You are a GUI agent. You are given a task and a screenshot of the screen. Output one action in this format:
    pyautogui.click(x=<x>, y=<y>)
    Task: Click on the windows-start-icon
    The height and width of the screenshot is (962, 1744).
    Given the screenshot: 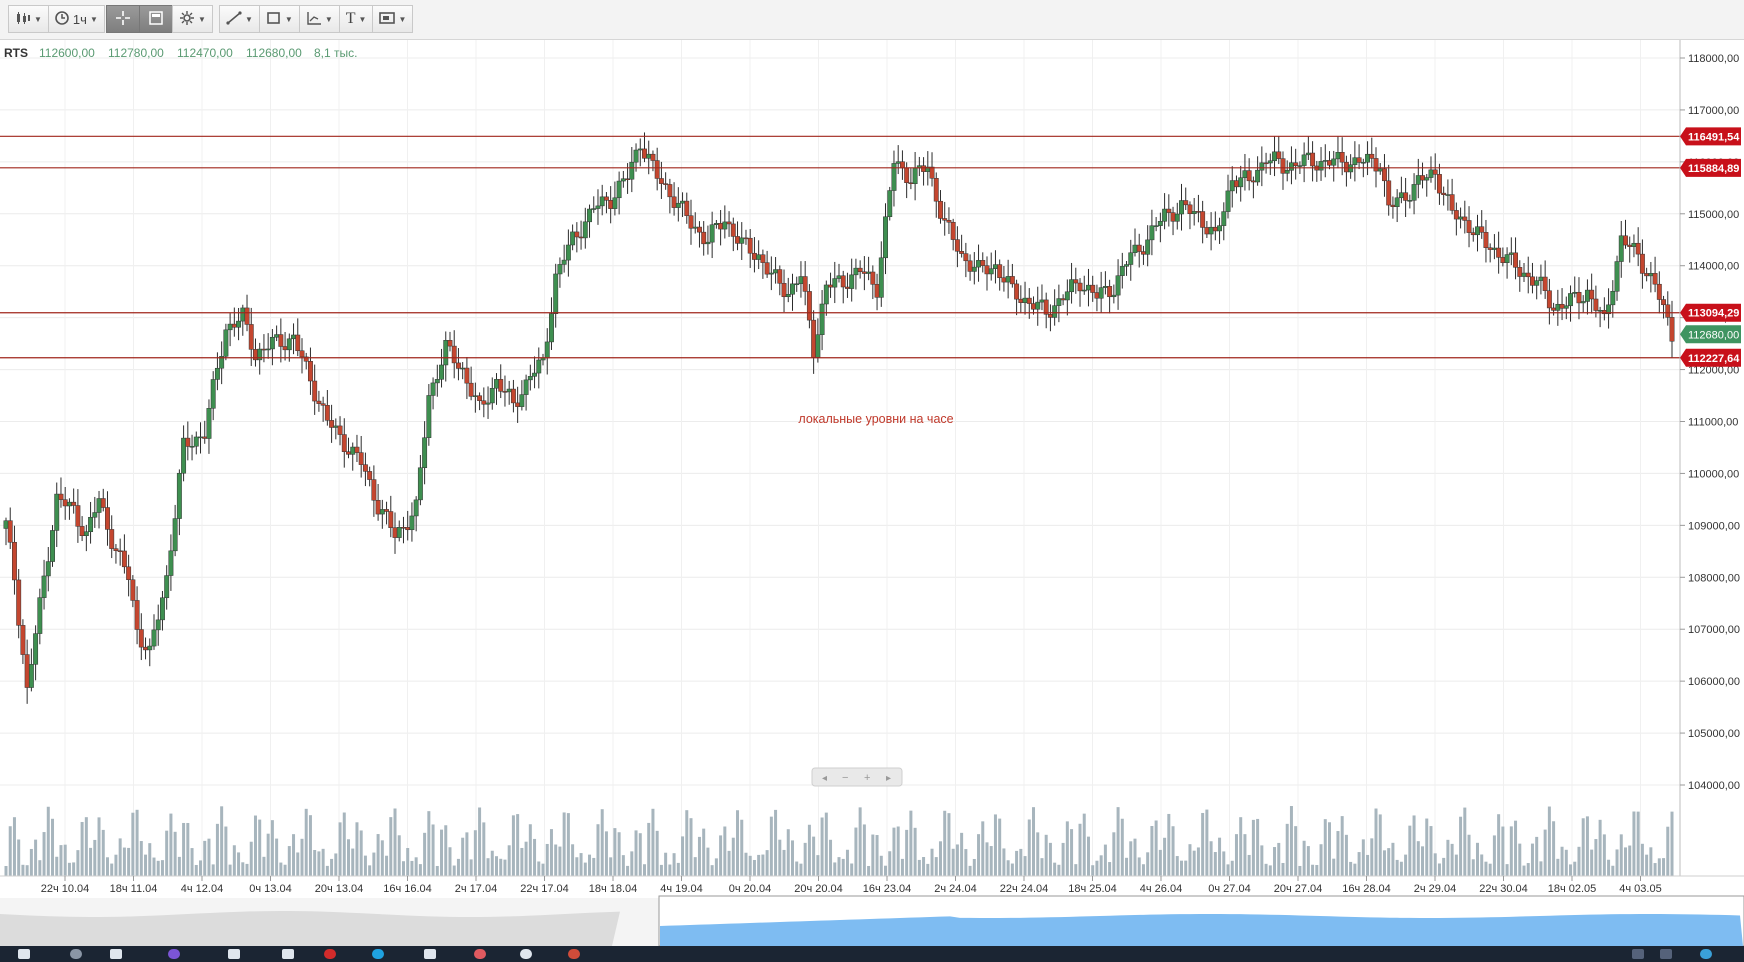 What is the action you would take?
    pyautogui.click(x=24, y=954)
    